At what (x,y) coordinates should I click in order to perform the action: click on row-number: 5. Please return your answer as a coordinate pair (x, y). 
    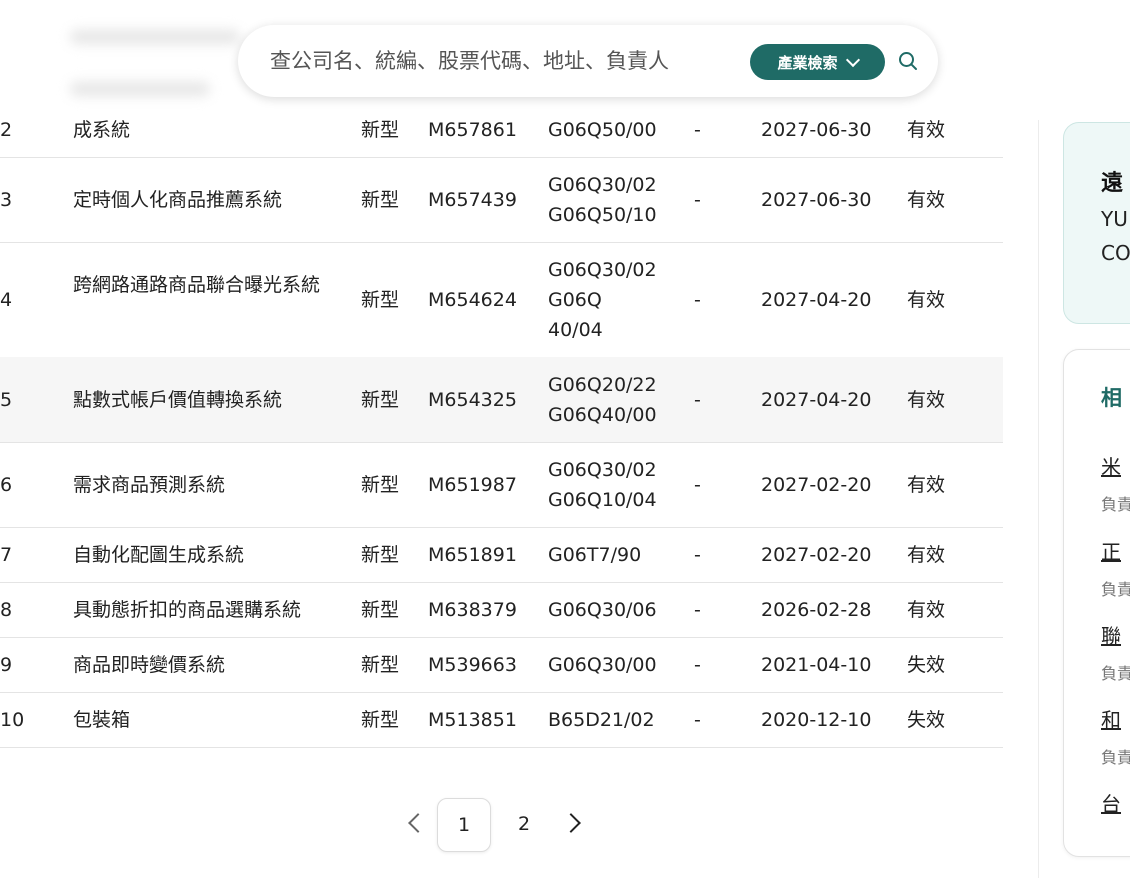
    Looking at the image, I should click on (6, 399).